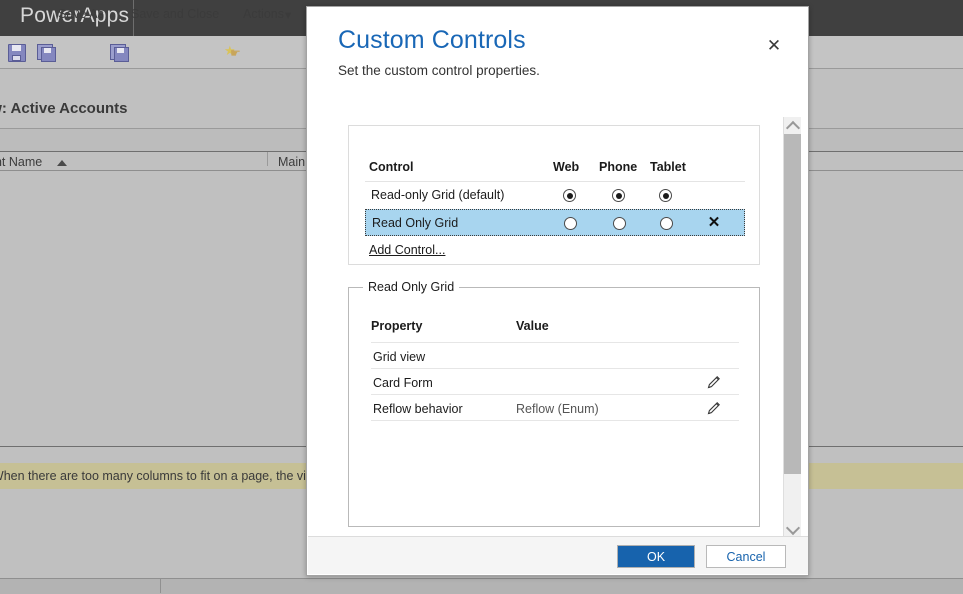 This screenshot has width=963, height=594. Describe the element at coordinates (21, 162) in the screenshot. I see `grid-column-header-account-name: unt Name` at that location.